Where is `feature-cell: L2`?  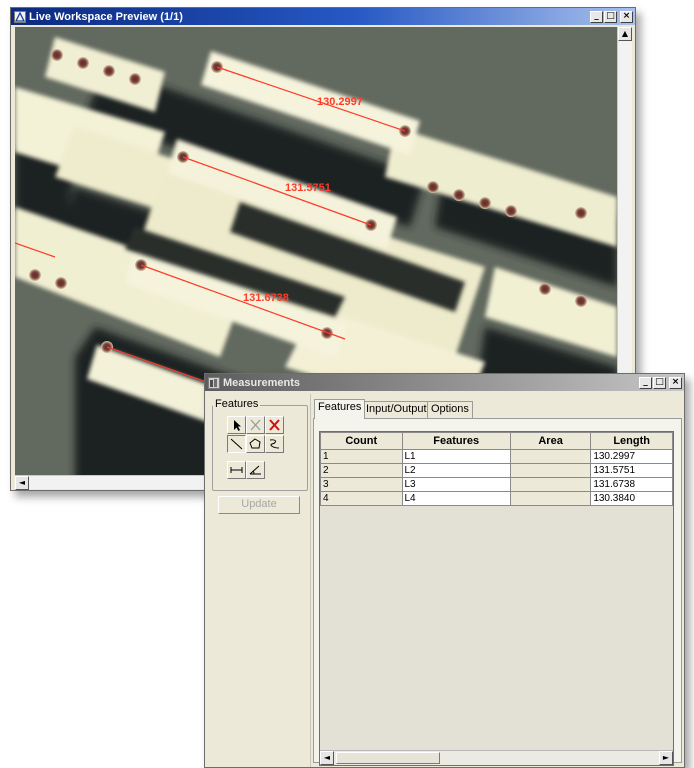 feature-cell: L2 is located at coordinates (456, 470).